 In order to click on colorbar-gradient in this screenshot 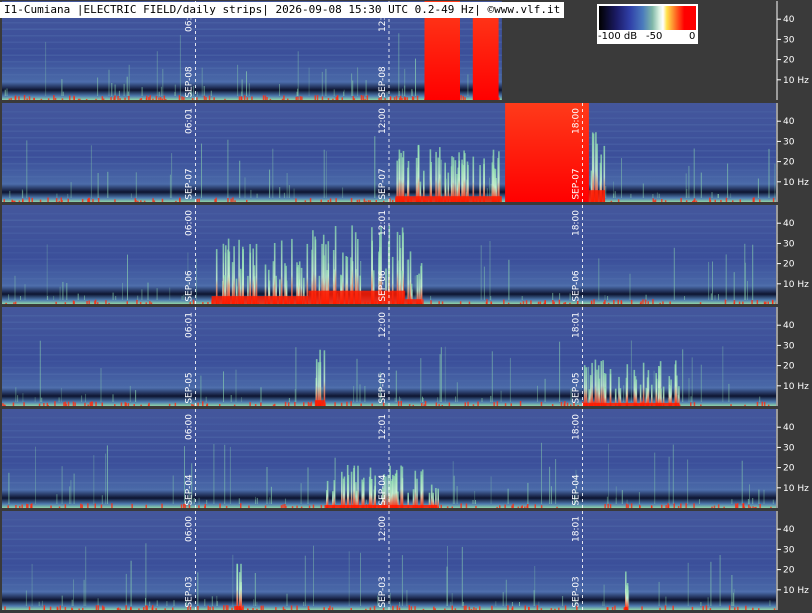, I will do `click(647, 18)`.